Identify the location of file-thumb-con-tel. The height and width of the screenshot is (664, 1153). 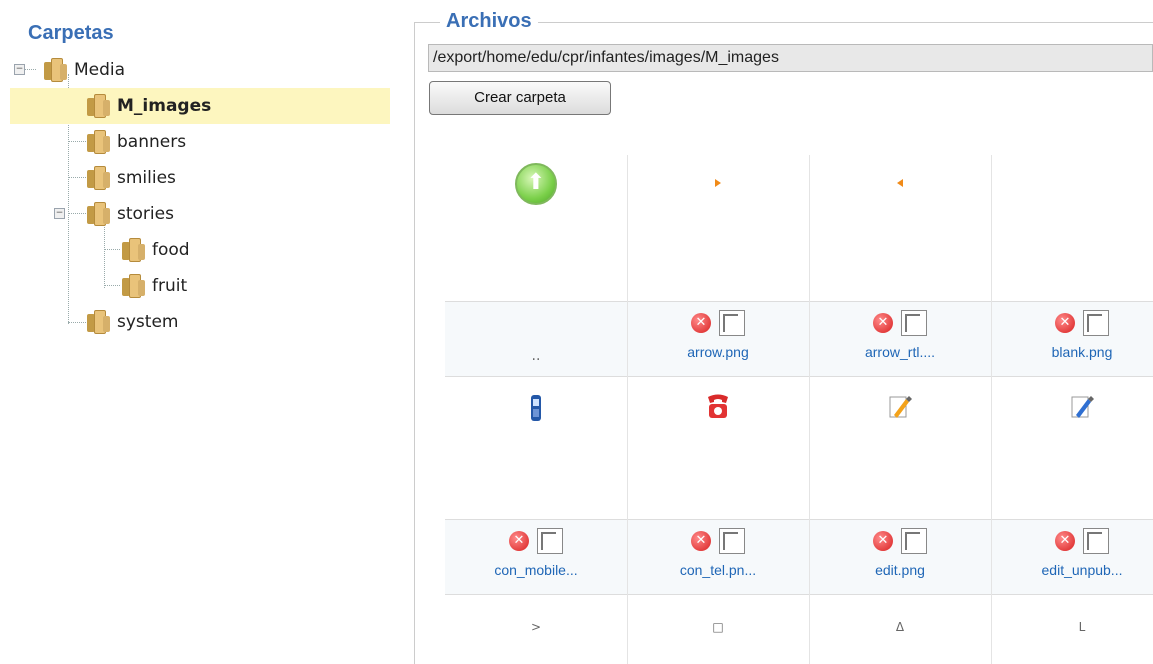
(718, 409).